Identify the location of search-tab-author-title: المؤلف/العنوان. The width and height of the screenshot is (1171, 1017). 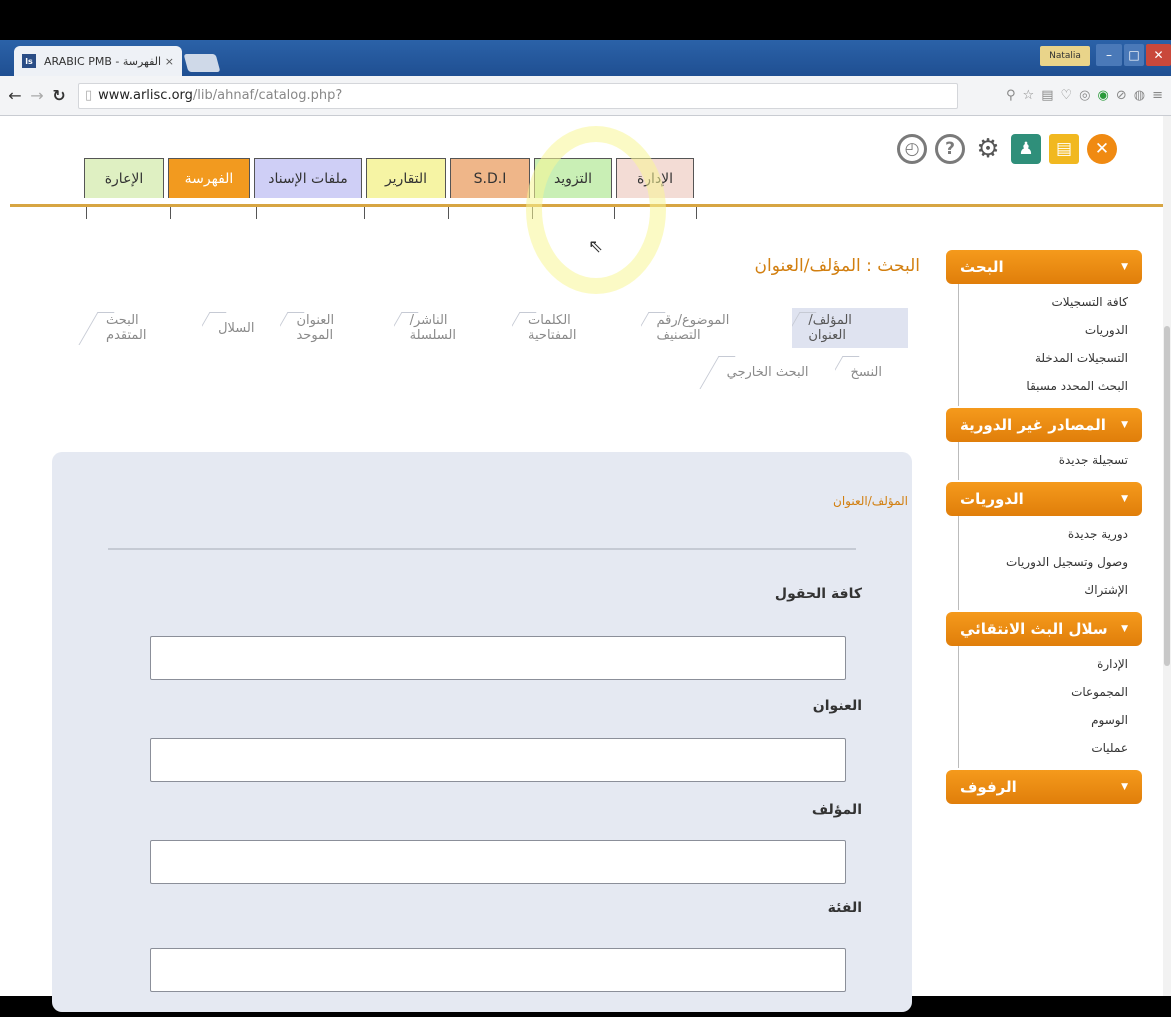
(850, 328).